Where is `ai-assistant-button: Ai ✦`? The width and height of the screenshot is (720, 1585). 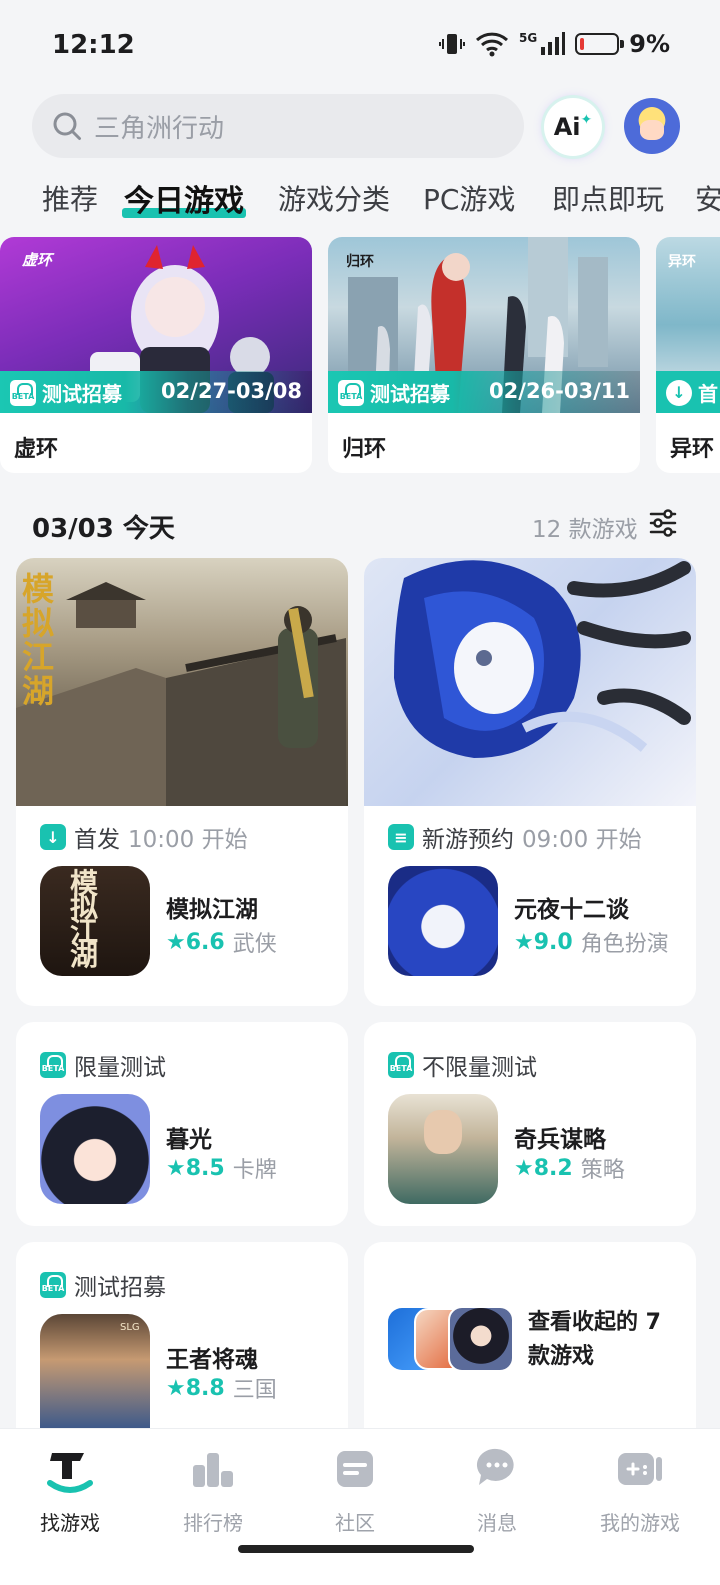 ai-assistant-button: Ai ✦ is located at coordinates (573, 127).